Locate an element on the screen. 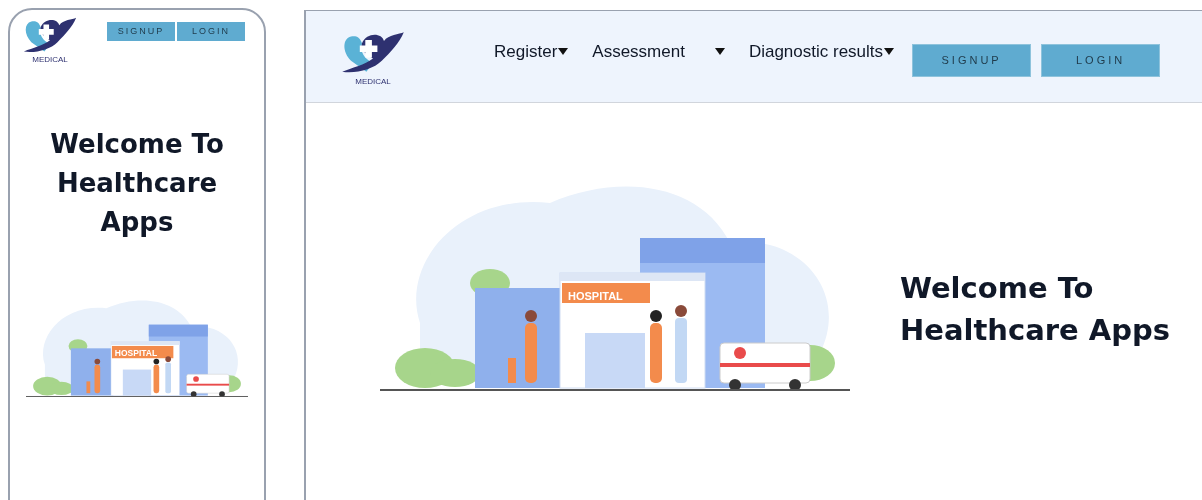  nav-dropdown: Diagnostic results is located at coordinates (821, 51).